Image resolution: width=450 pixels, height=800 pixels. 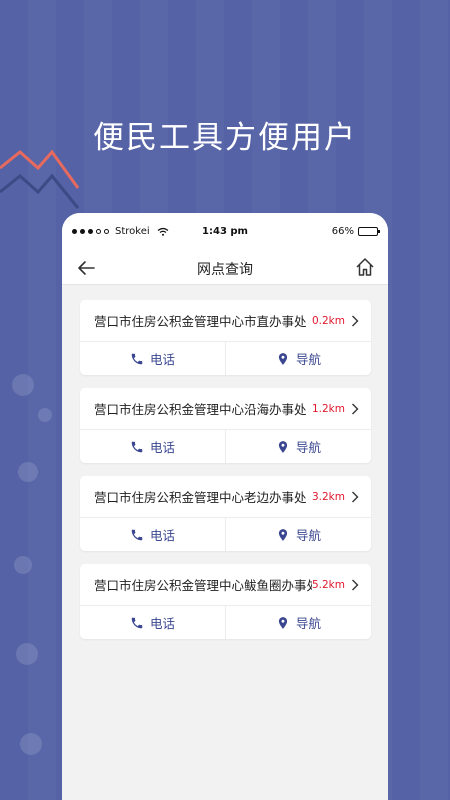 I want to click on office-detail-row: 营口市住房公积金管理中心老边办事处 3.2km, so click(x=225, y=497).